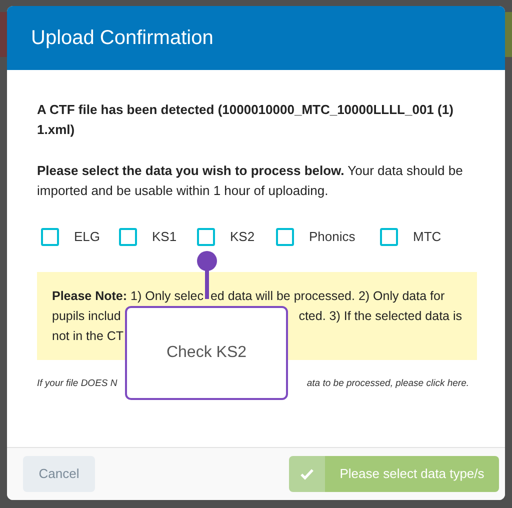 This screenshot has height=508, width=512. What do you see at coordinates (427, 237) in the screenshot?
I see `checkbox-label: MTC` at bounding box center [427, 237].